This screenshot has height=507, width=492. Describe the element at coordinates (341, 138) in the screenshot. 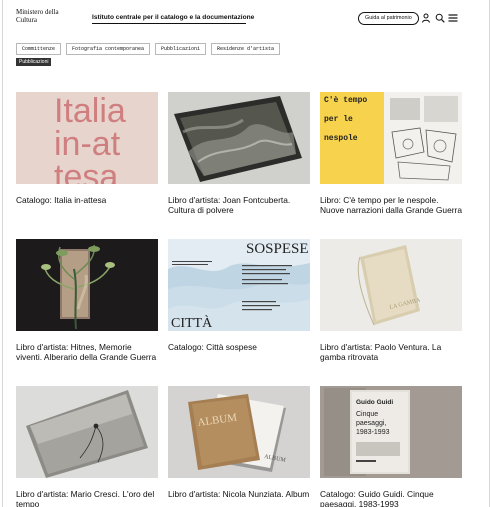

I see `svg-text: nespole` at that location.